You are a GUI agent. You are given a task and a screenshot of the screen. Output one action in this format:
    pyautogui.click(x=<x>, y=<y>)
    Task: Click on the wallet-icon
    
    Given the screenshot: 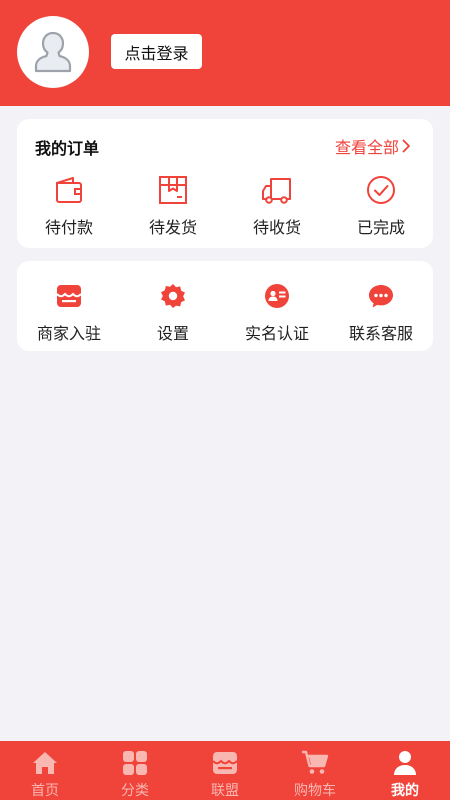 What is the action you would take?
    pyautogui.click(x=69, y=190)
    